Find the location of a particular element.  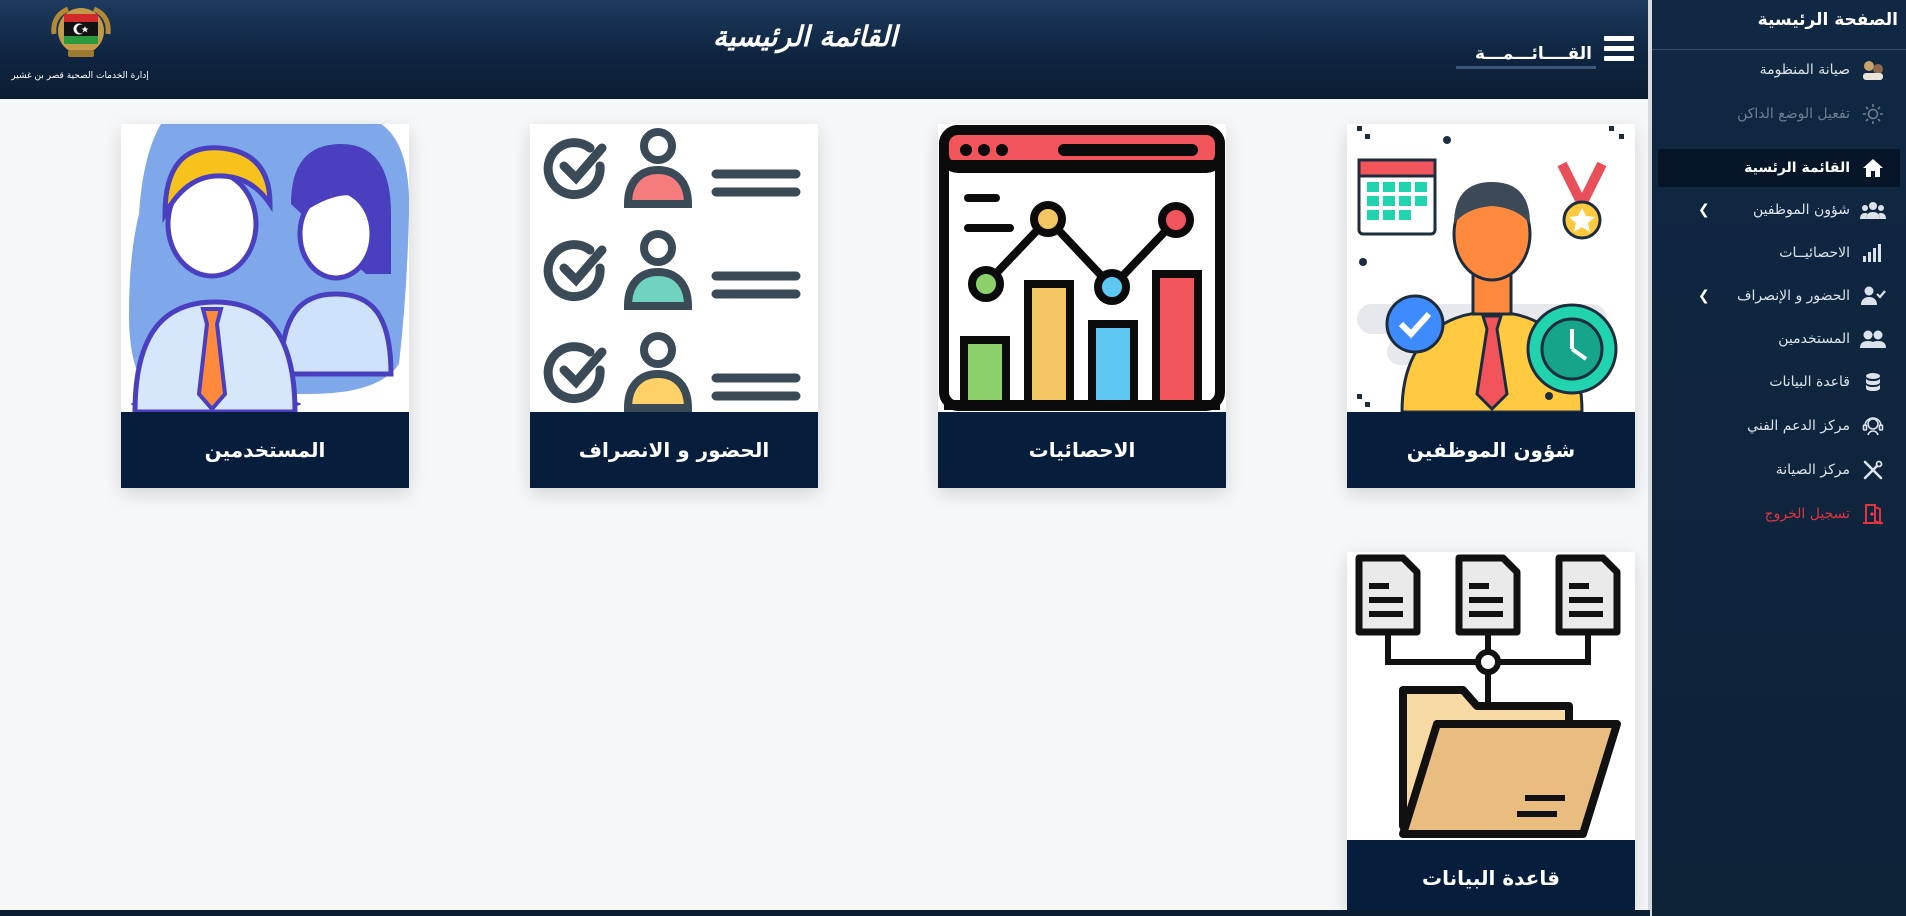

sidebar-item-main-menu: القائمة الرئسية is located at coordinates (1779, 168).